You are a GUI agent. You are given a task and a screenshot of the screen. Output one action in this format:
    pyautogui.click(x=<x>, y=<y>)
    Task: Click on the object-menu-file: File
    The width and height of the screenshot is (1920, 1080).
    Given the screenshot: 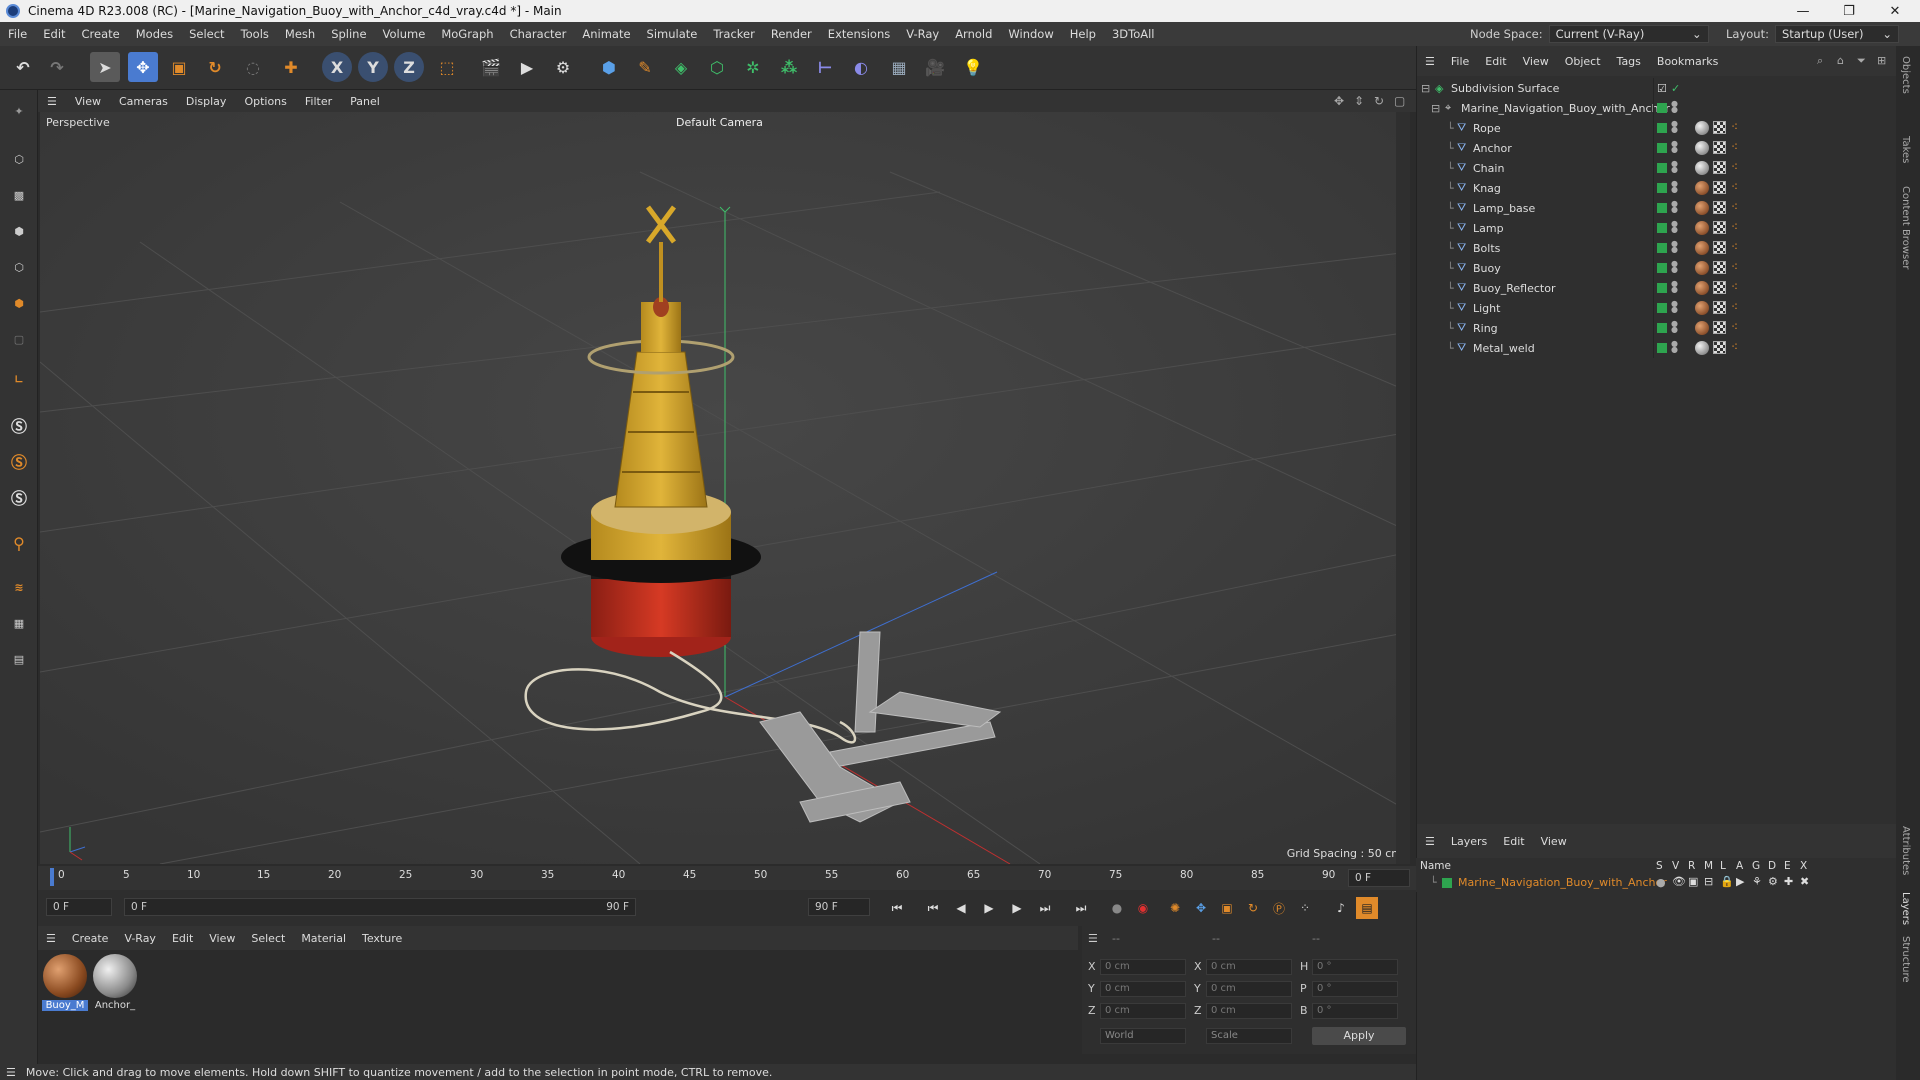 What is the action you would take?
    pyautogui.click(x=1460, y=61)
    